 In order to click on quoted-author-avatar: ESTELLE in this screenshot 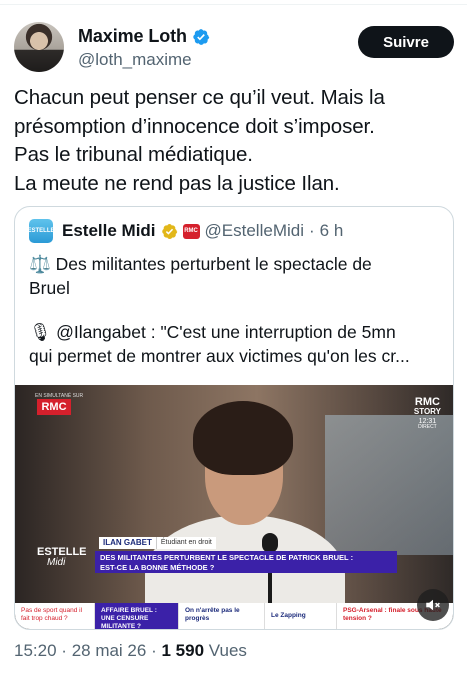, I will do `click(41, 231)`.